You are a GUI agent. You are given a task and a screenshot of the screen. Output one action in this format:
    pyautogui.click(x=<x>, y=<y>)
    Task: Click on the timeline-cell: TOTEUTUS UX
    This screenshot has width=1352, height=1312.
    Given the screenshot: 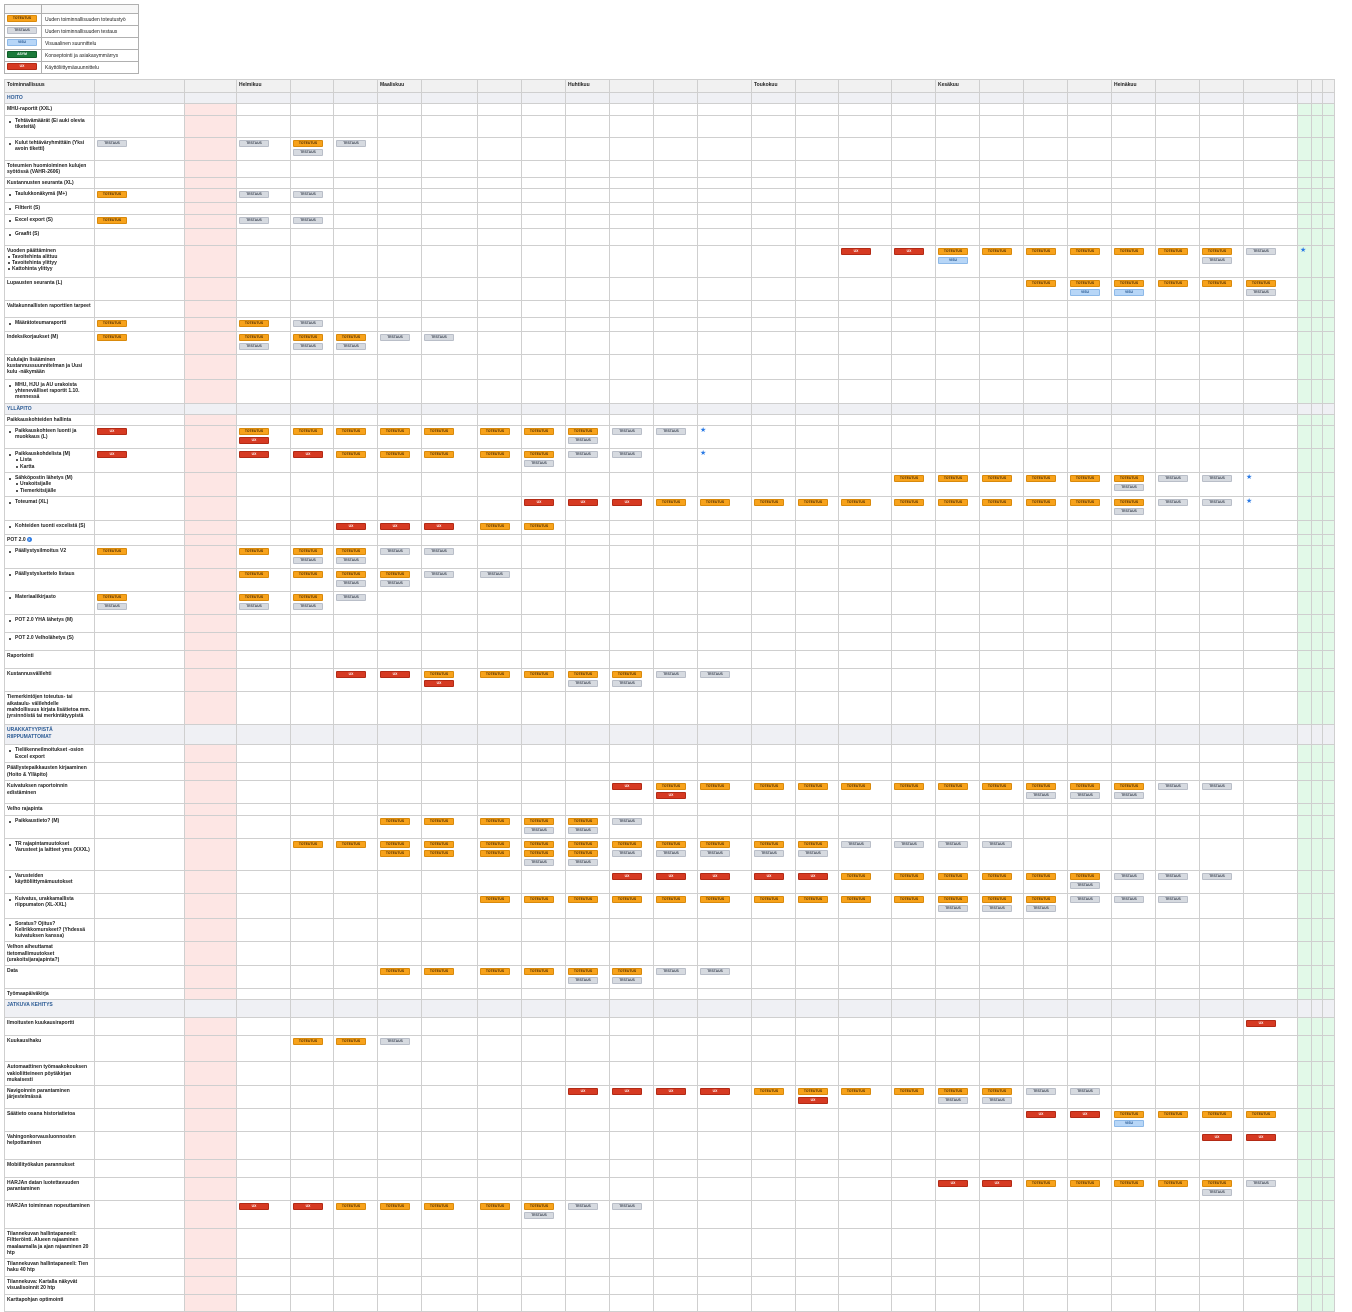 What is the action you would take?
    pyautogui.click(x=449, y=680)
    